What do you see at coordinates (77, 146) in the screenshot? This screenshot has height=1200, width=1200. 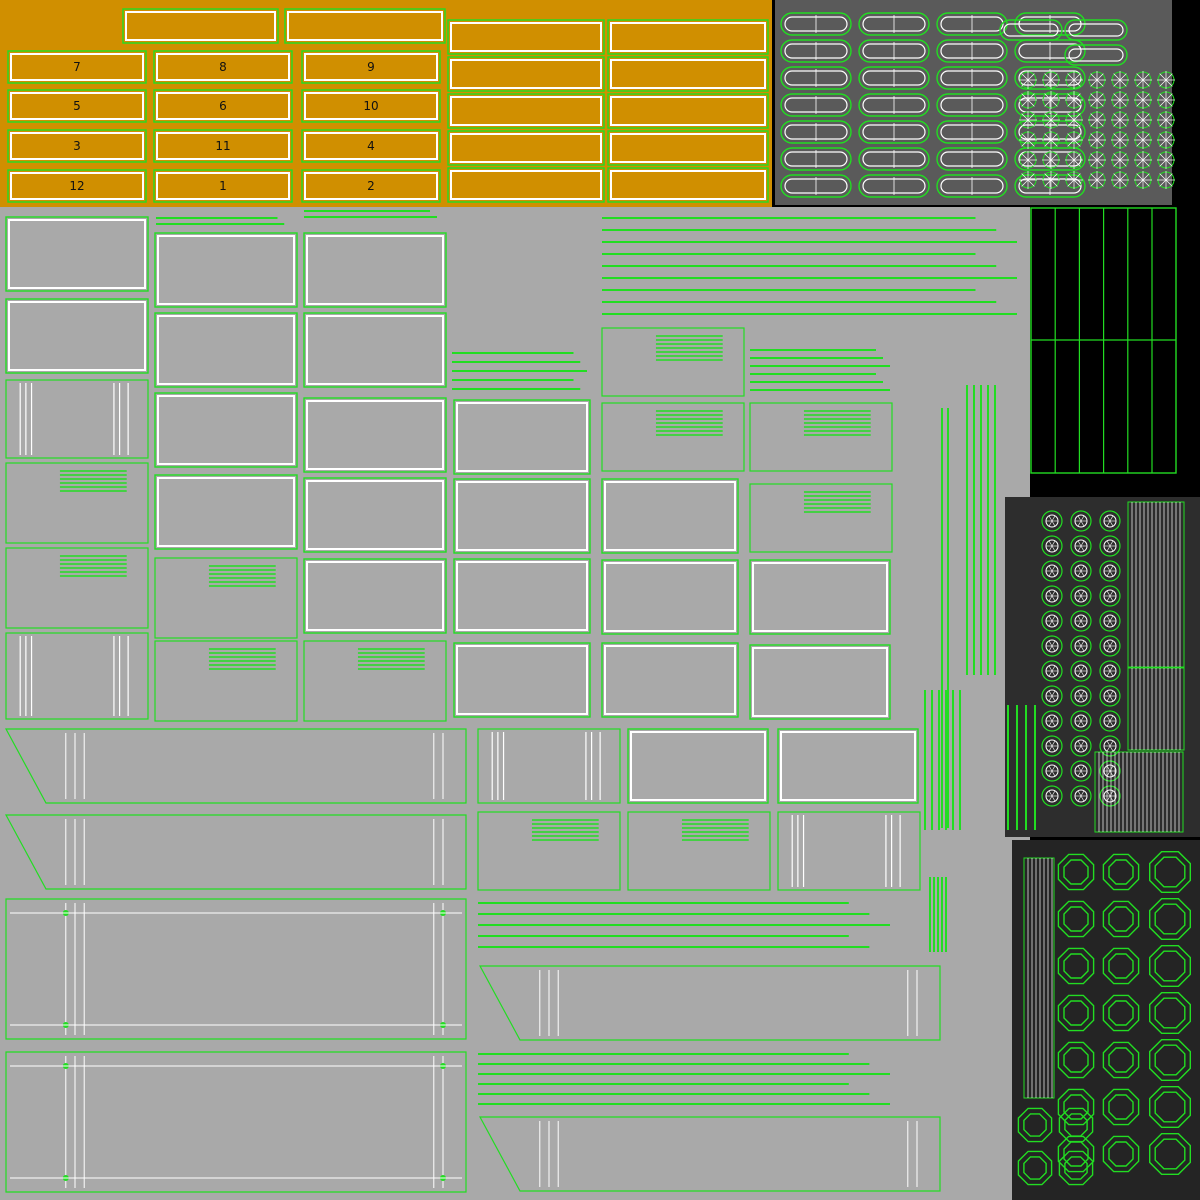 I see `orange-panel-label: 3` at bounding box center [77, 146].